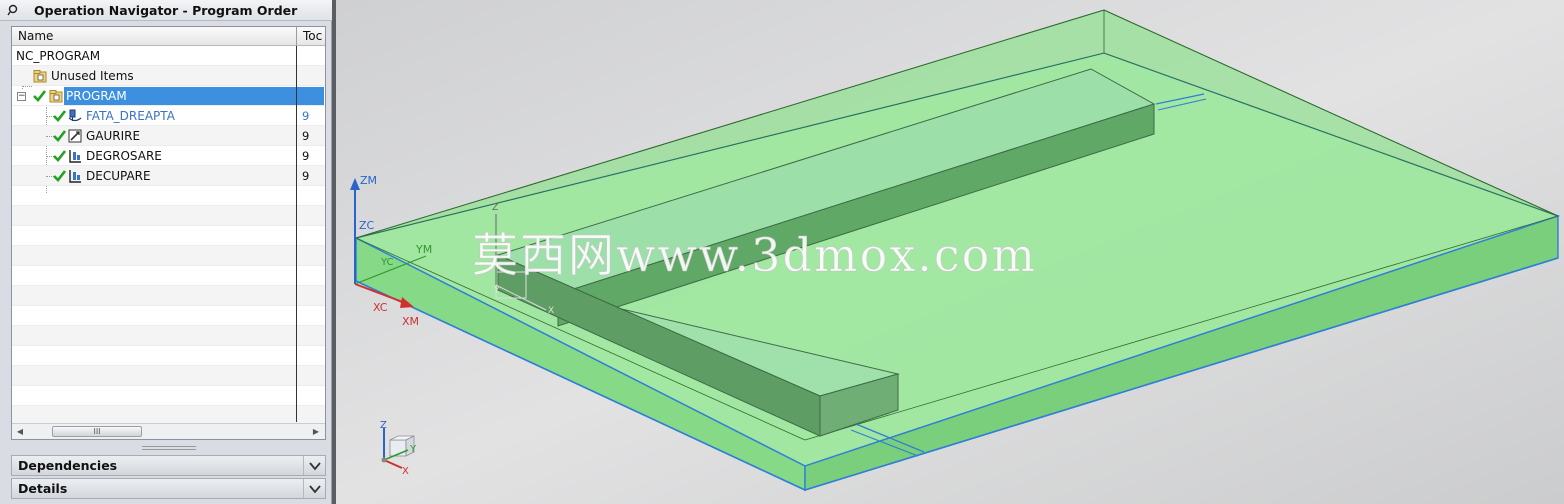  I want to click on axis-label-zc: ZC, so click(367, 225).